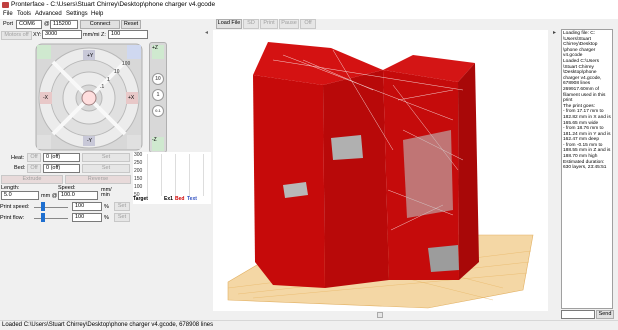  What do you see at coordinates (180, 199) in the screenshot?
I see `legend-bed: Bed` at bounding box center [180, 199].